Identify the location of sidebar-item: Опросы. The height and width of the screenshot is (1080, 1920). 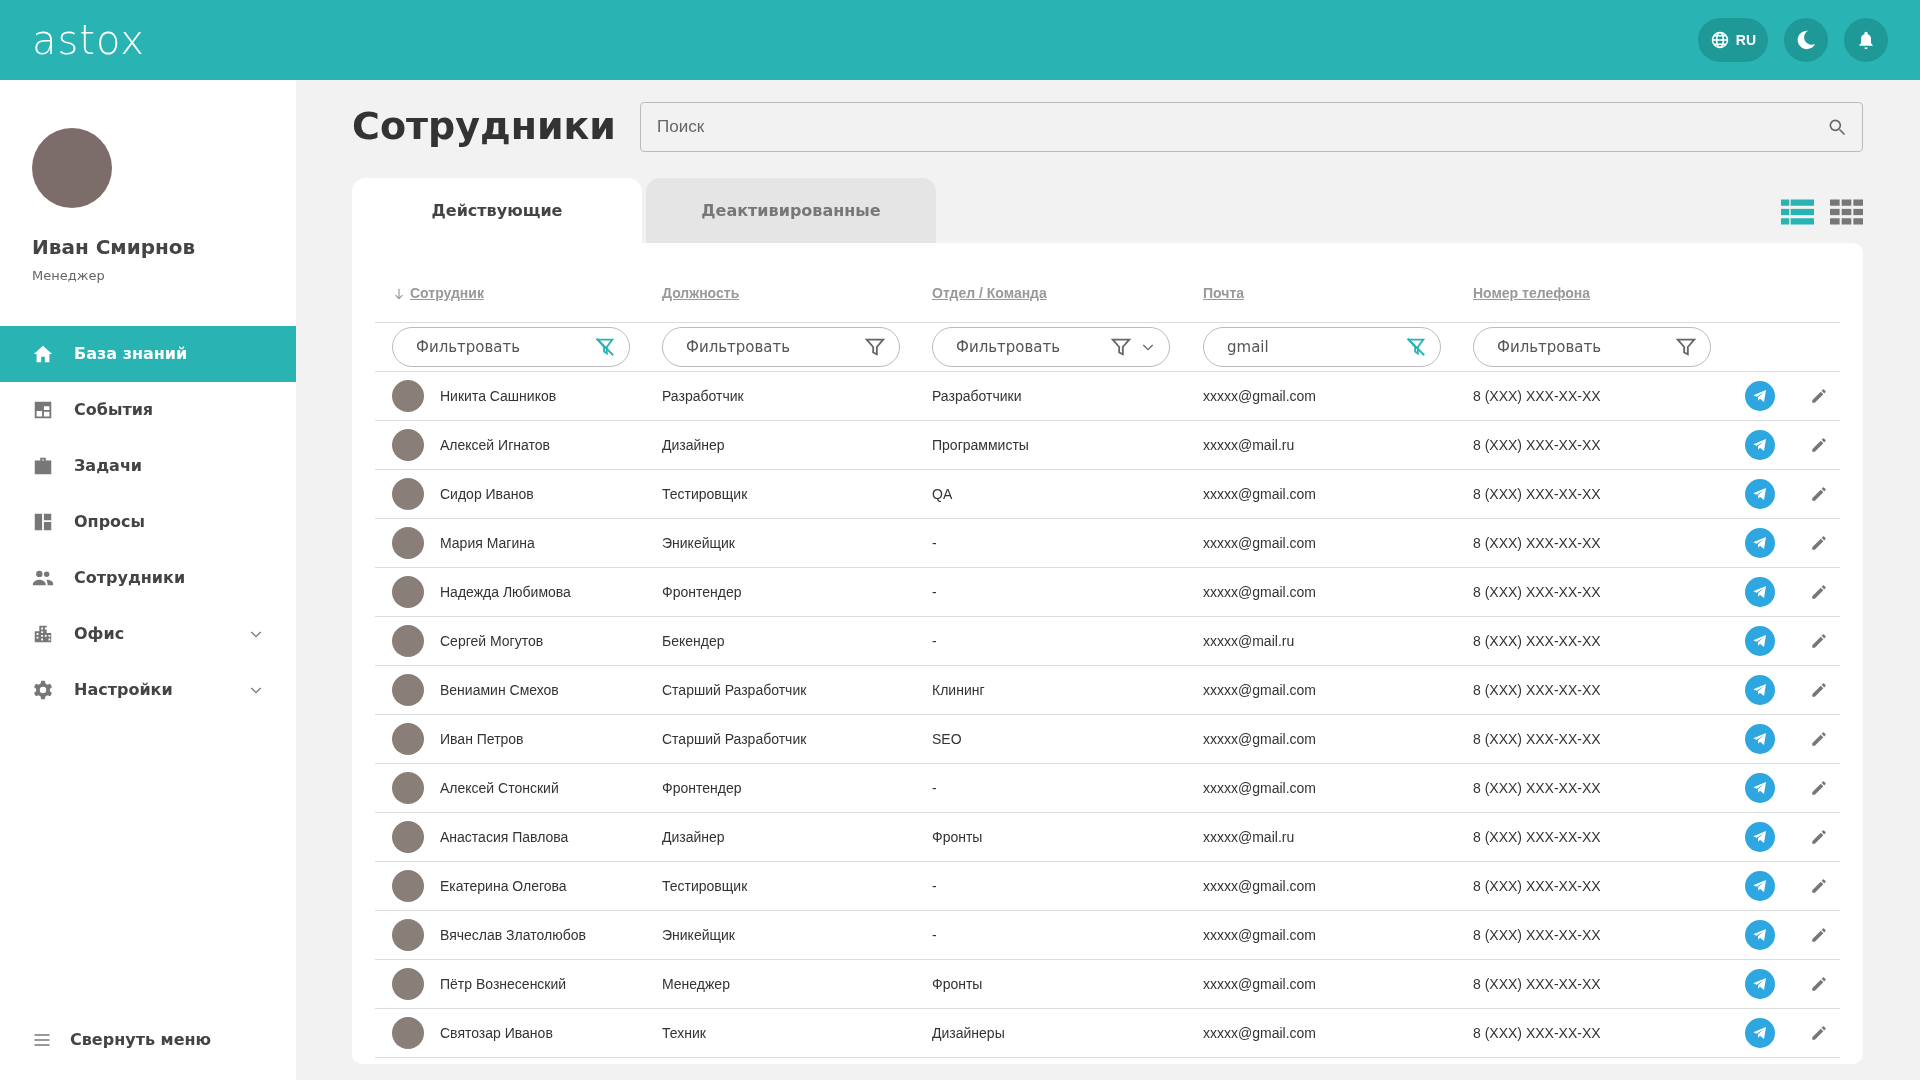
(148, 521).